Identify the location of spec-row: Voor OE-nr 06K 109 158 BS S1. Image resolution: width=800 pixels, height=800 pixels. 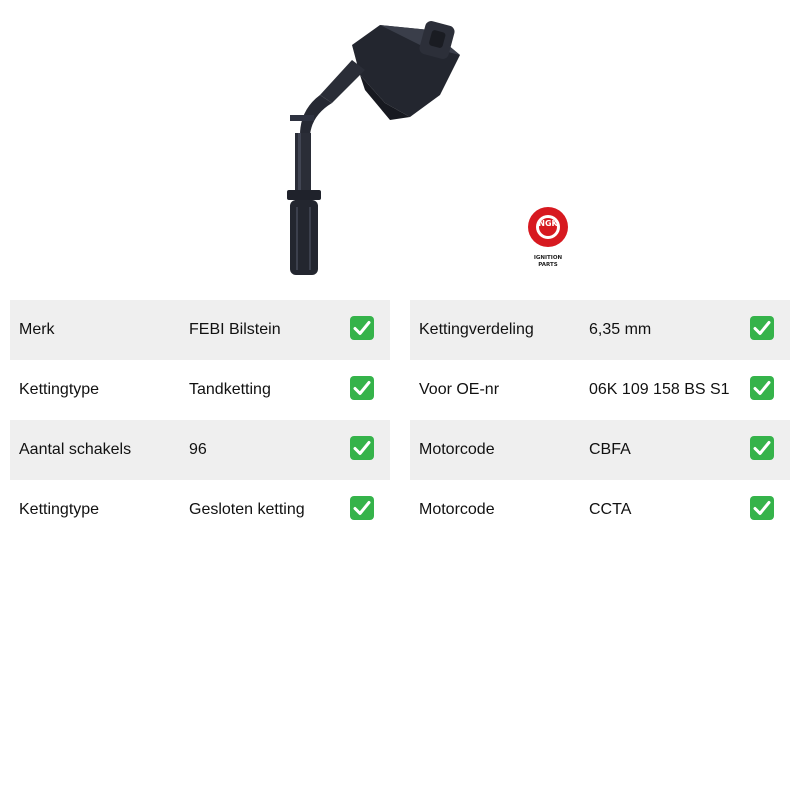
(600, 390).